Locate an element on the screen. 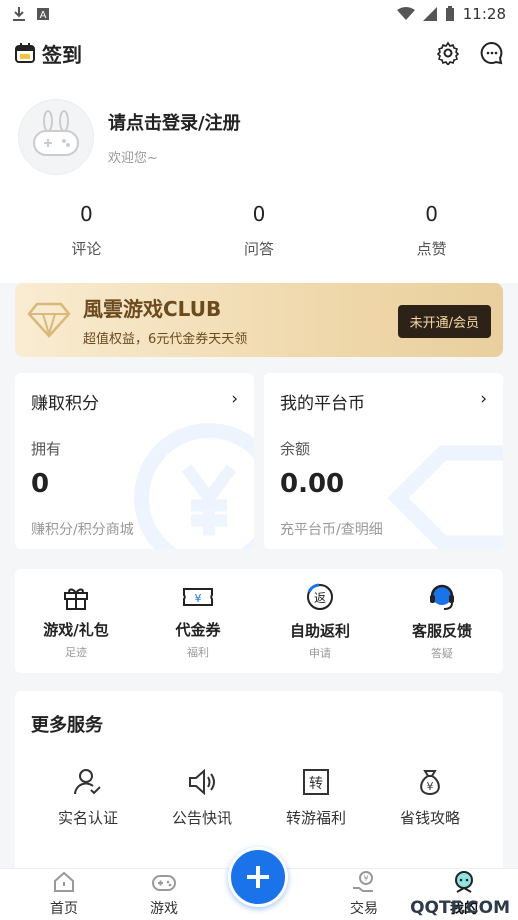 The image size is (518, 920). shortcut-sub: 答疑 is located at coordinates (442, 653).